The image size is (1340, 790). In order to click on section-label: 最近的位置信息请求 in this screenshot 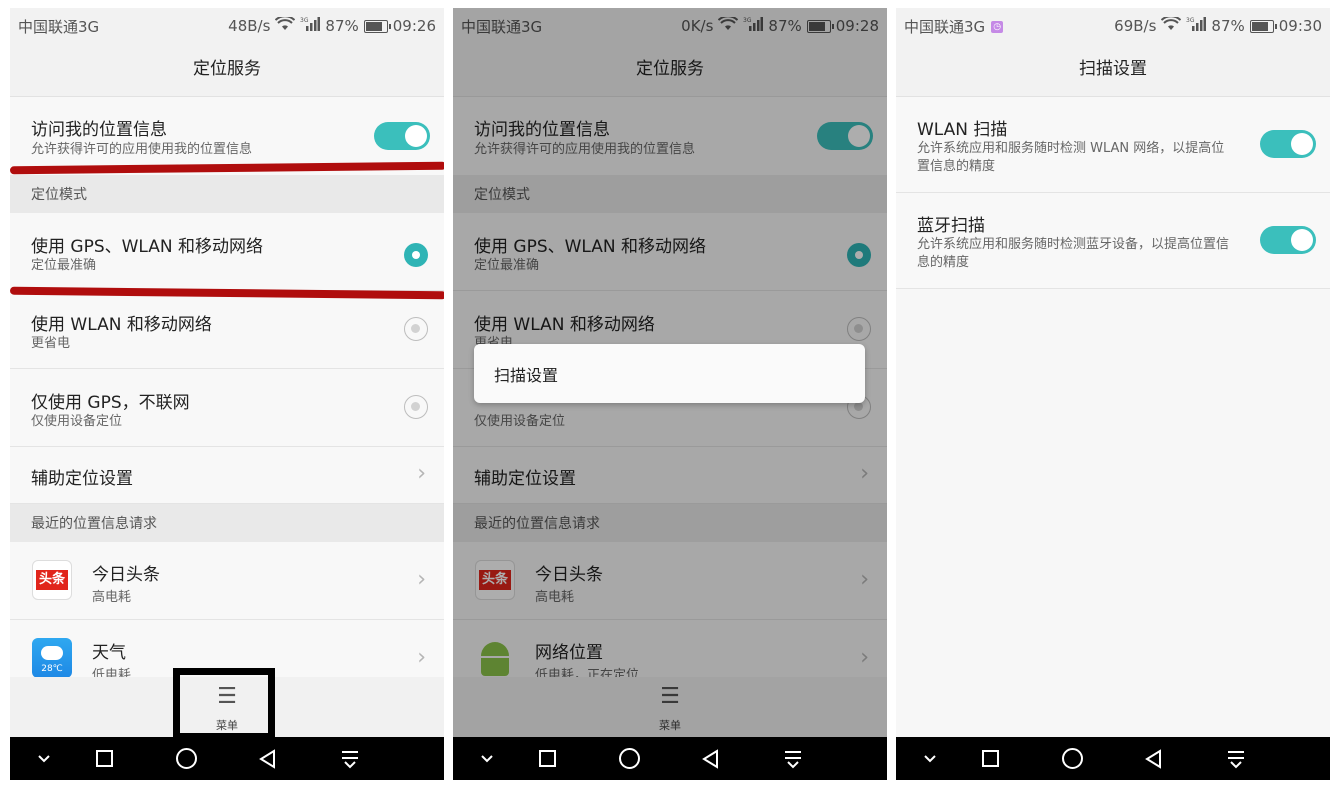, I will do `click(94, 524)`.